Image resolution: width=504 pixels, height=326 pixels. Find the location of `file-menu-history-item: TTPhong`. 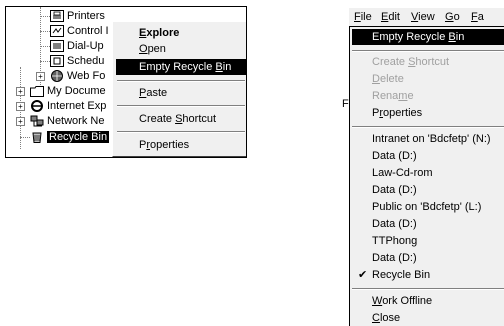

file-menu-history-item: TTPhong is located at coordinates (428, 241).